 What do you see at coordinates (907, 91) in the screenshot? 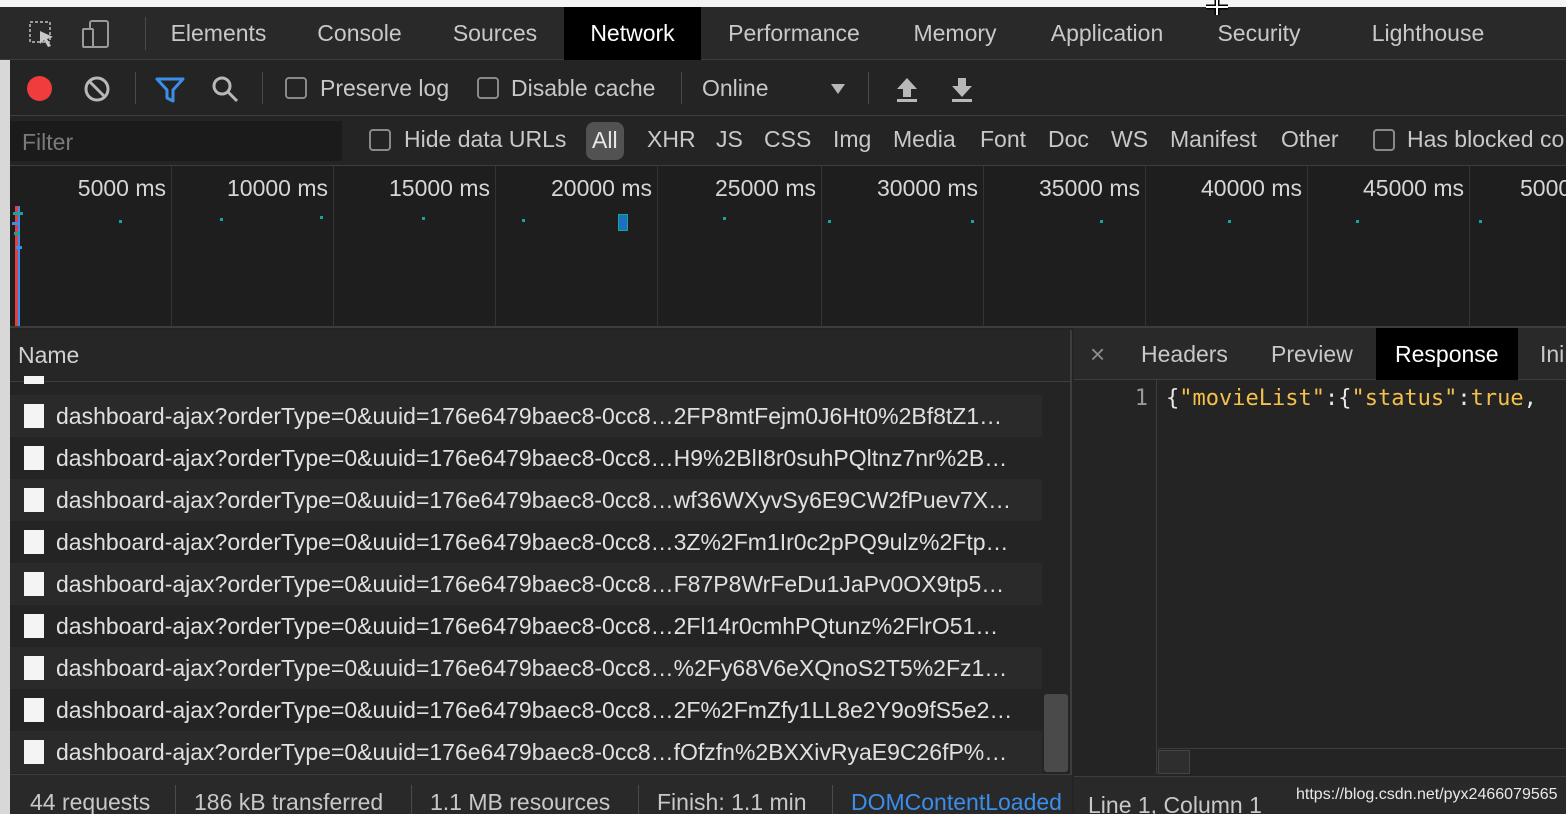
I see `import-har-icon` at bounding box center [907, 91].